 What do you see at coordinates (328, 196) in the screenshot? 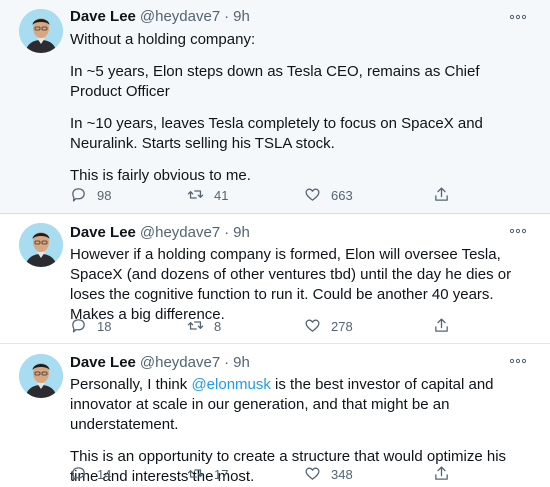
I see `like-button: 663` at bounding box center [328, 196].